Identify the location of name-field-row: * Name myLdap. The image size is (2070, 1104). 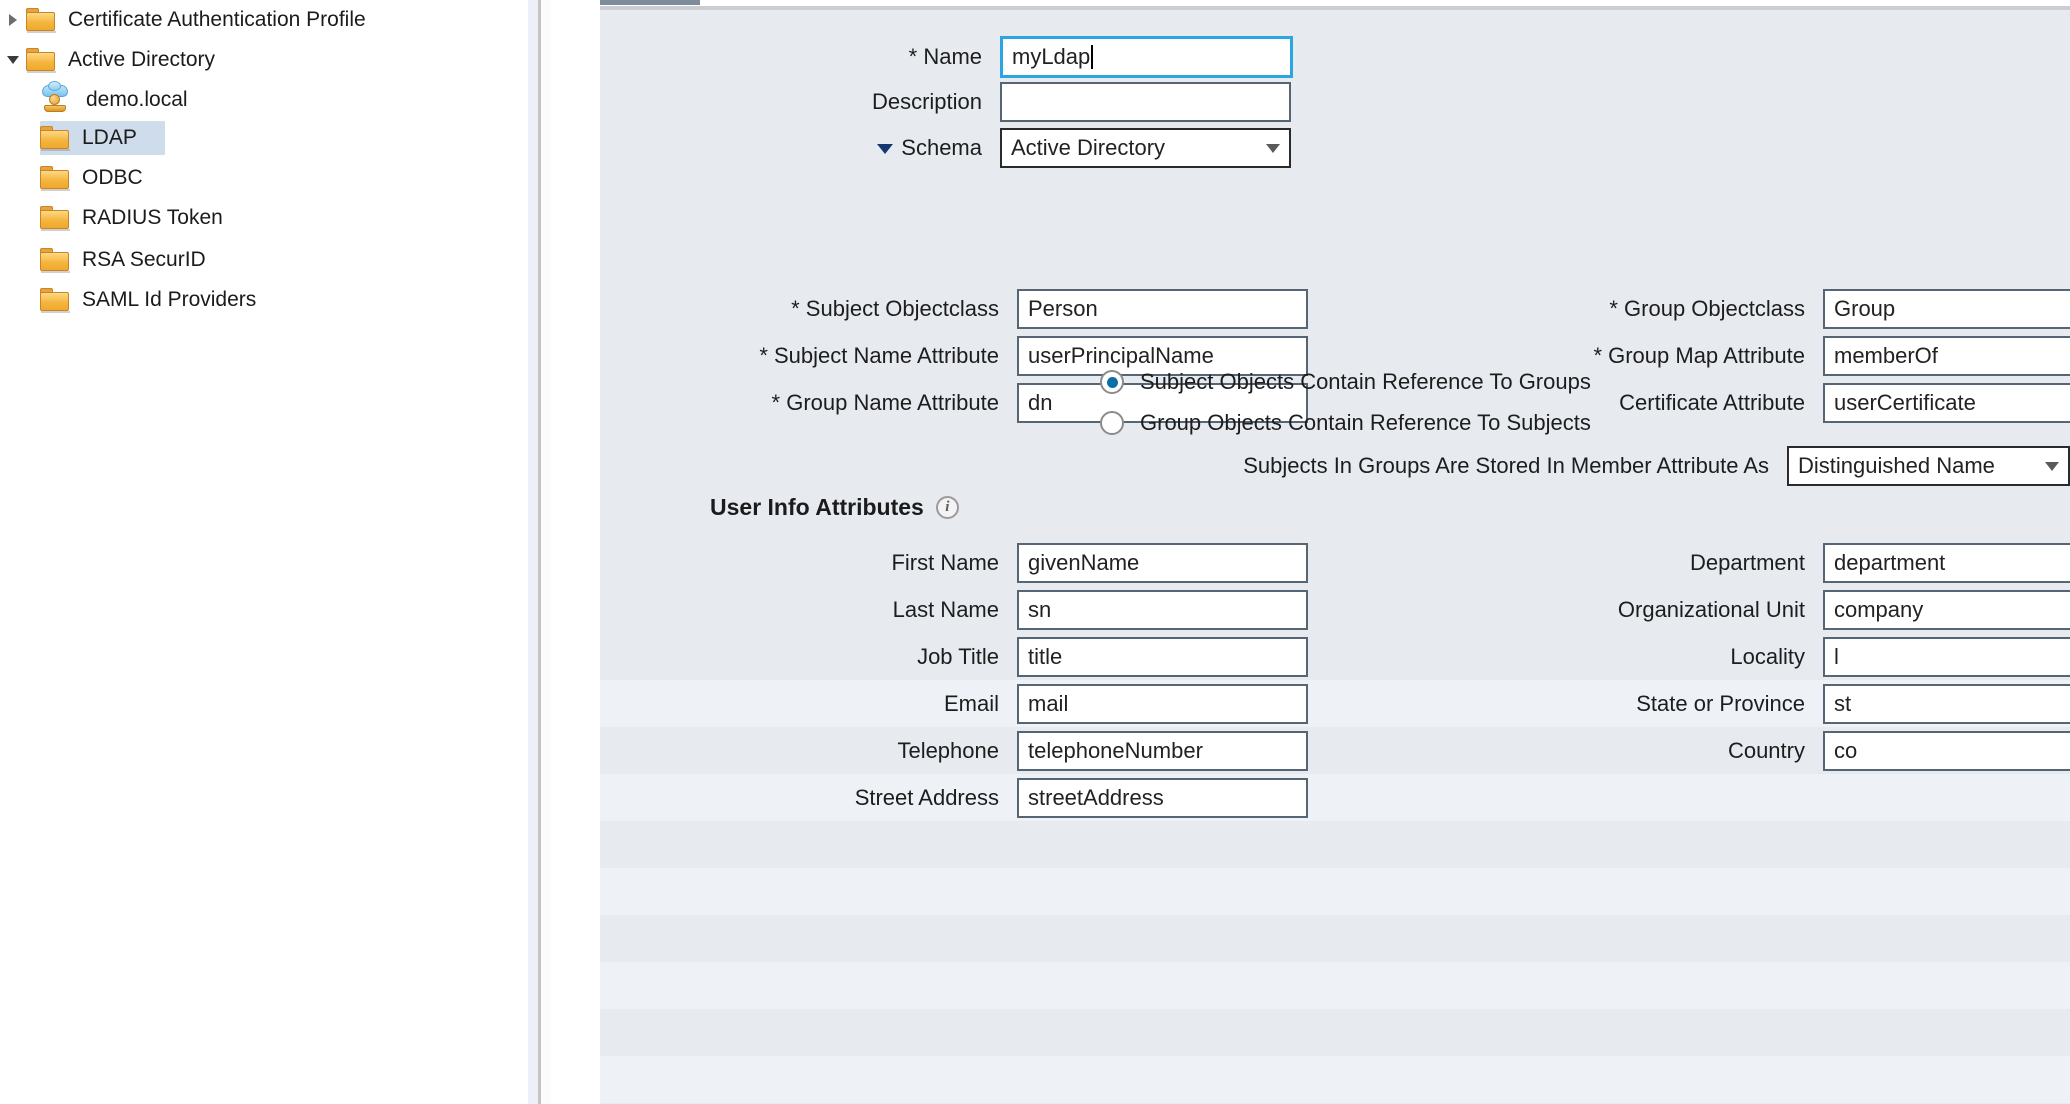
(1100, 57).